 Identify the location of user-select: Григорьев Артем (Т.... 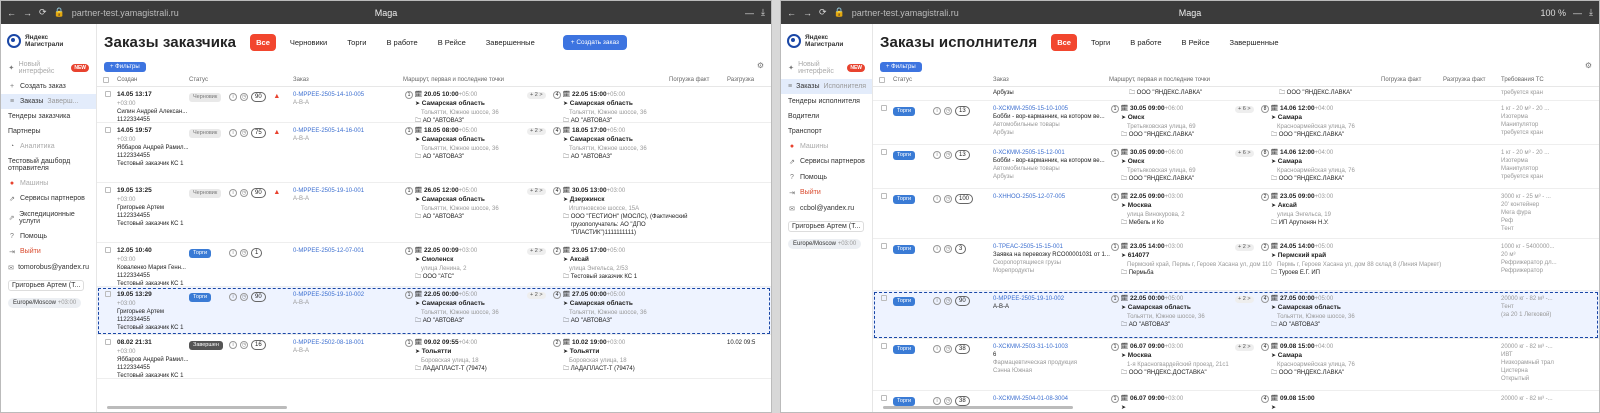
(48, 285).